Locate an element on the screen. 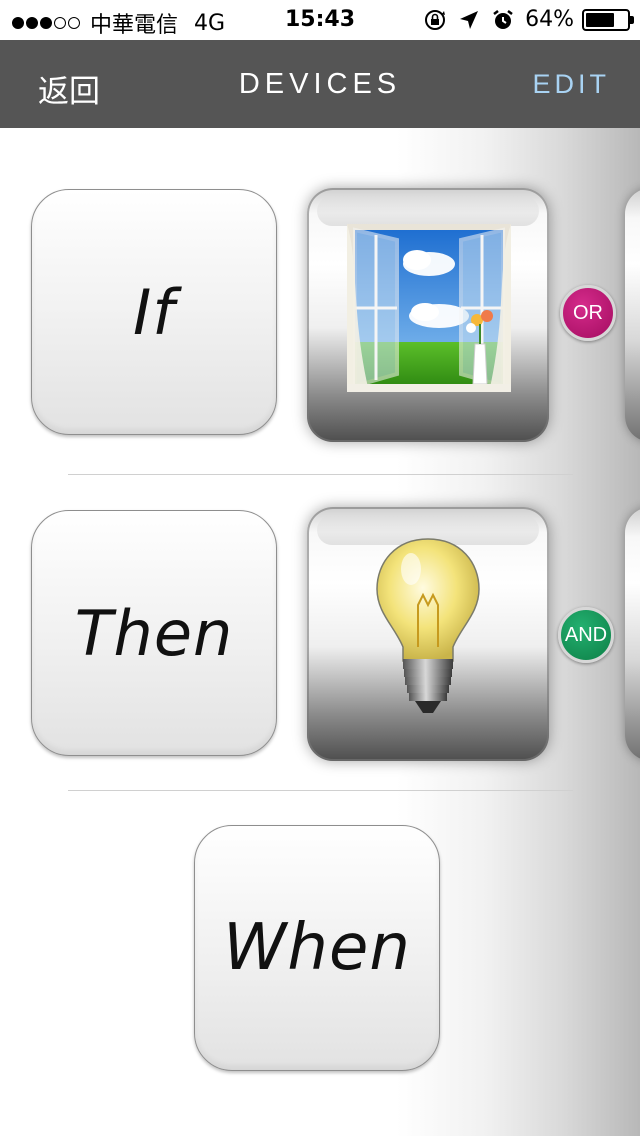  navigation-bar: 返回 DEVICES EDIT is located at coordinates (320, 84).